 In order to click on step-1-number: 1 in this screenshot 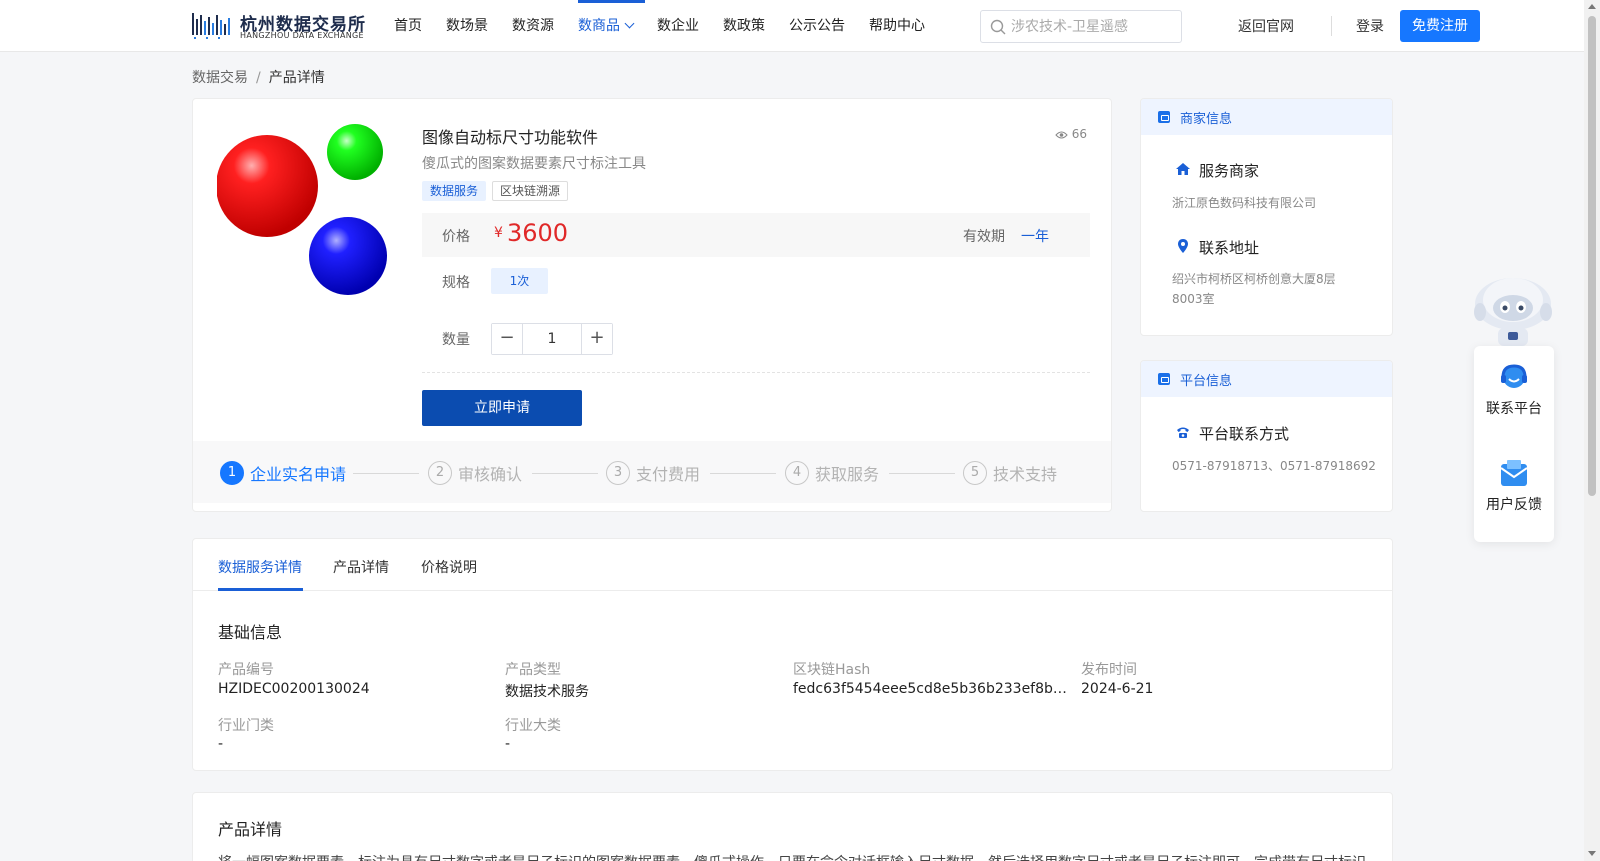, I will do `click(232, 473)`.